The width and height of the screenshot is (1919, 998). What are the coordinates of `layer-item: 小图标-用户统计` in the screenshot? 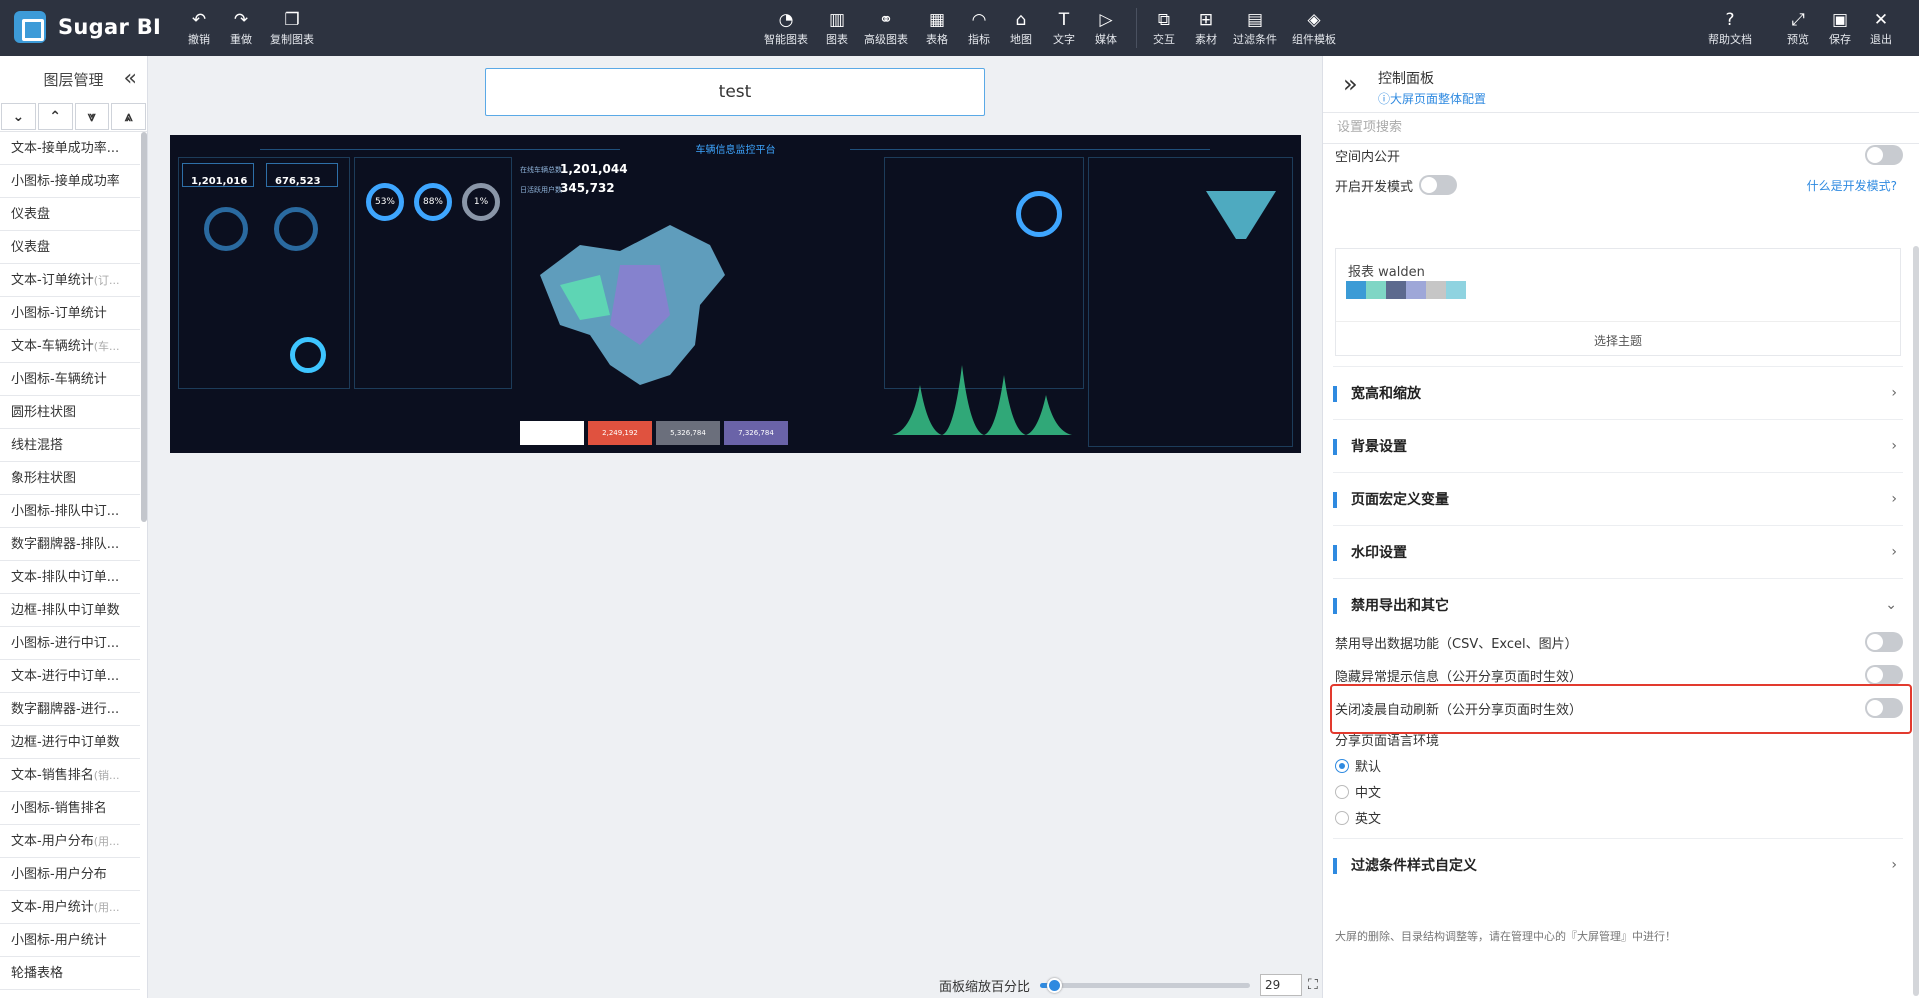 It's located at (70, 940).